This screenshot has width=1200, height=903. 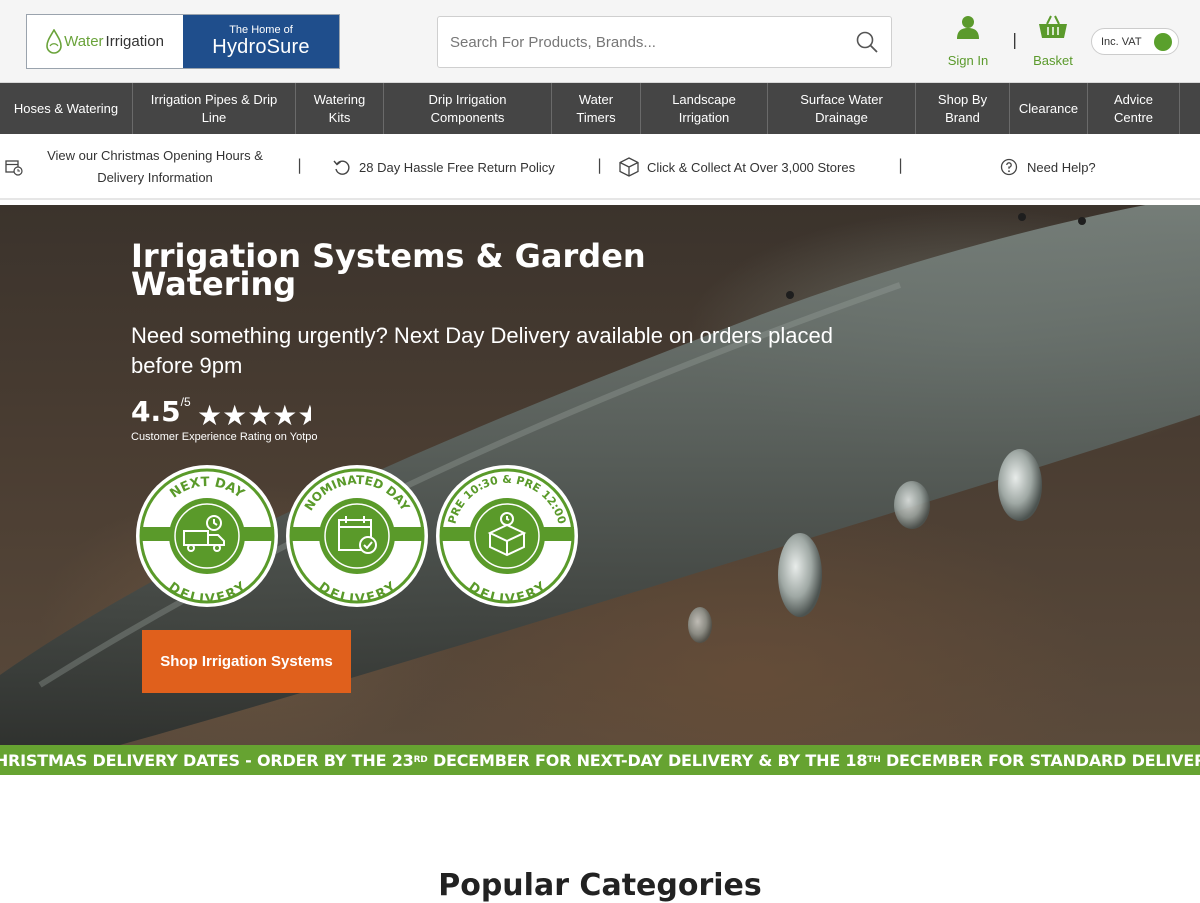 I want to click on returns-text: 28 Day Hassle Free Return Policy, so click(x=457, y=167).